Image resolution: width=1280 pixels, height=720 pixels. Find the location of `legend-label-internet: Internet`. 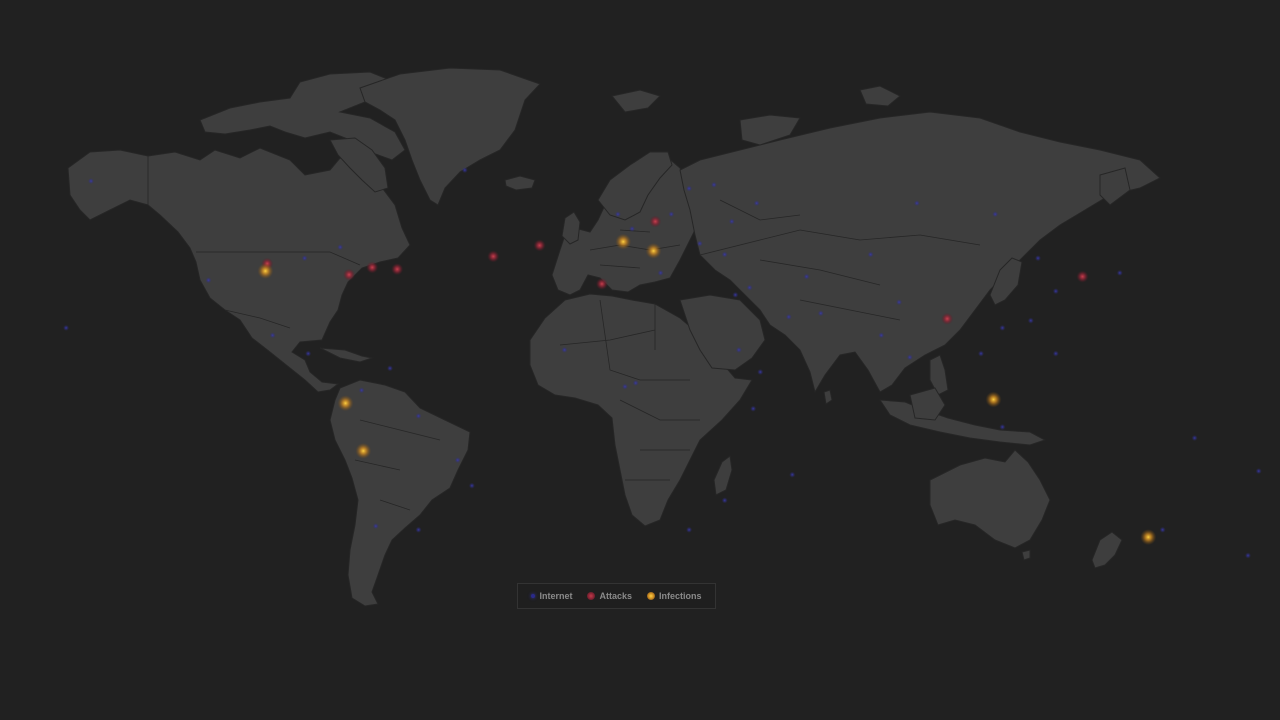

legend-label-internet: Internet is located at coordinates (556, 596).